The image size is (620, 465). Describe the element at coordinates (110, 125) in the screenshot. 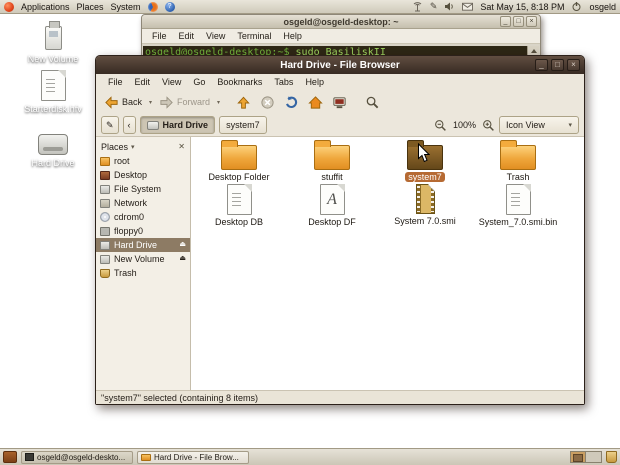

I see `edit-location-button: ✎` at that location.